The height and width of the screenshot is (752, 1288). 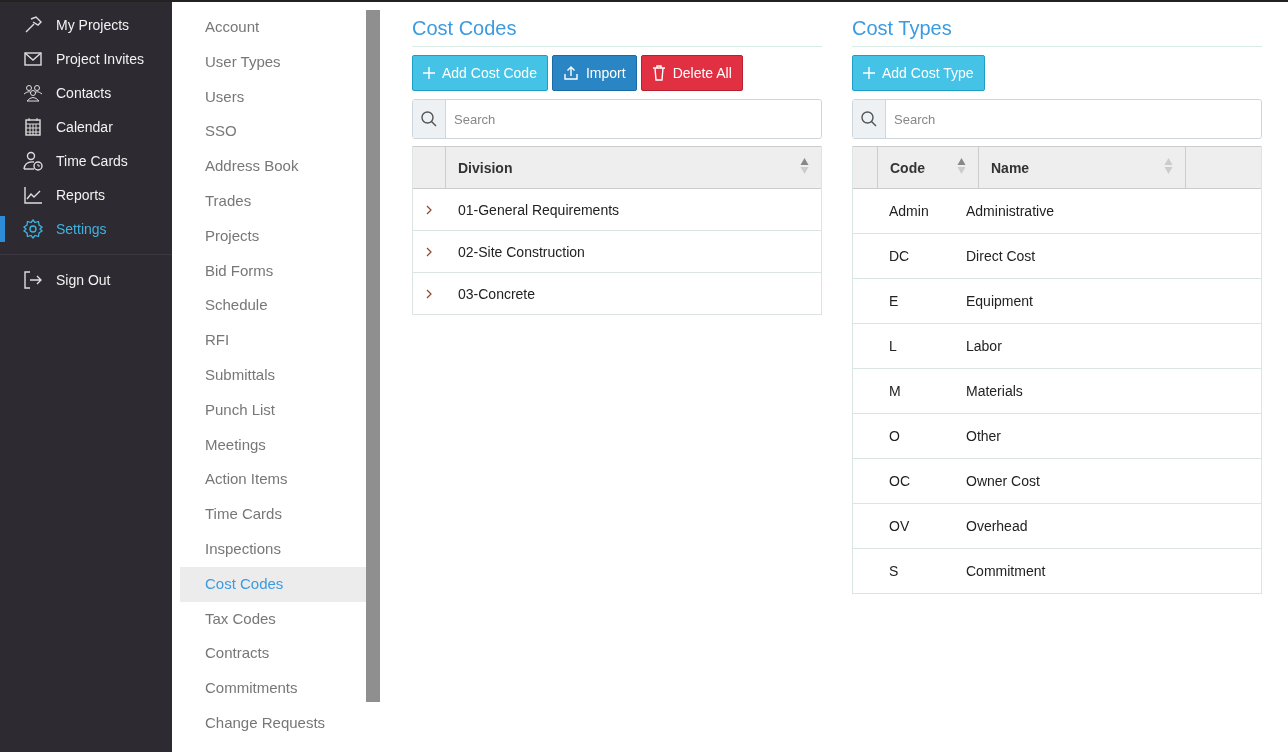 I want to click on table-cell-text: E, so click(x=894, y=301).